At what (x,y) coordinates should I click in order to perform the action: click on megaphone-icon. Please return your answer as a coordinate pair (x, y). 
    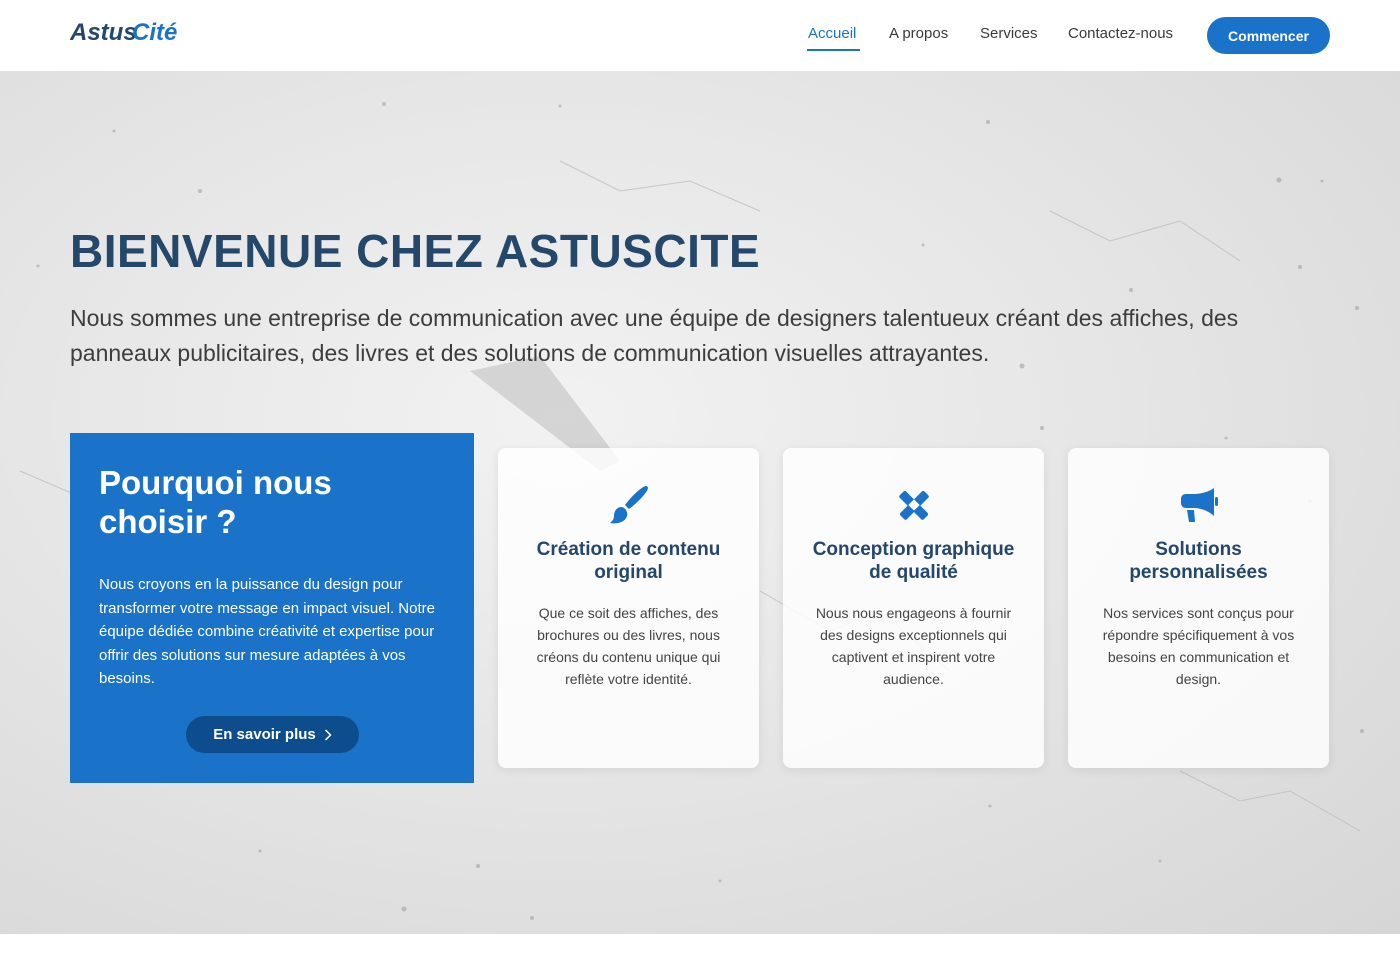
    Looking at the image, I should click on (1199, 505).